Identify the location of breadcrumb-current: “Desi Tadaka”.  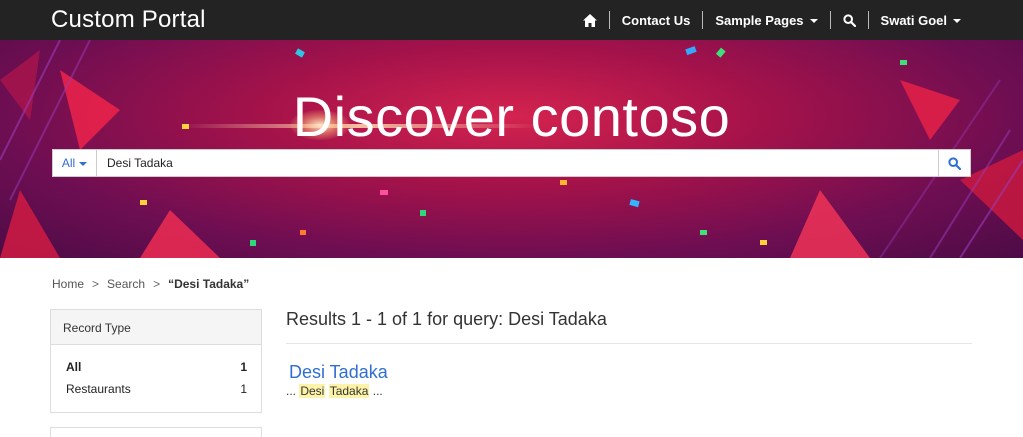
(209, 284).